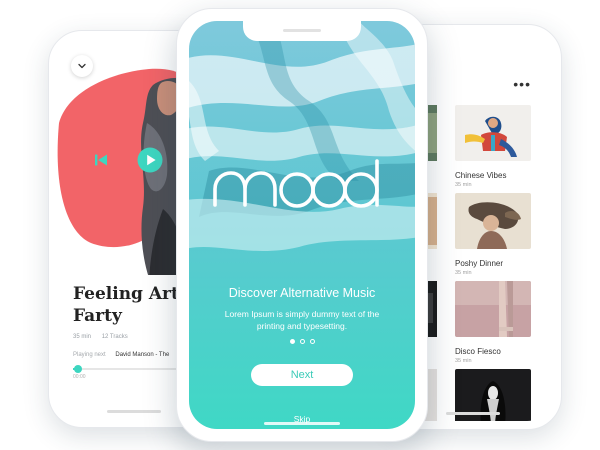 This screenshot has width=600, height=450. What do you see at coordinates (479, 263) in the screenshot?
I see `playlist-name: Poshy Dinner` at bounding box center [479, 263].